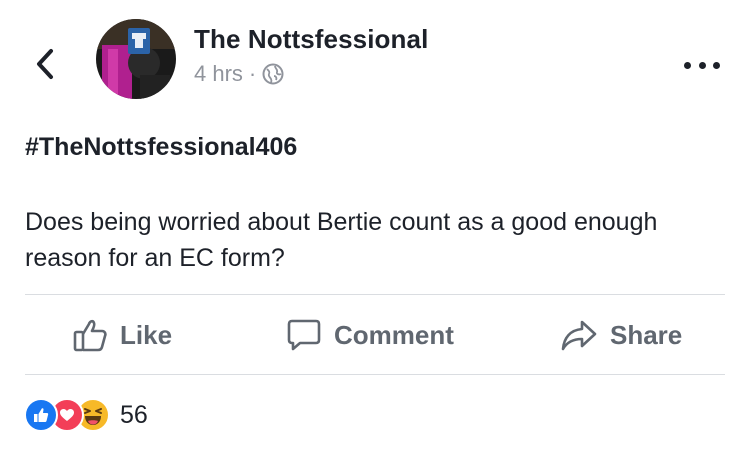  Describe the element at coordinates (218, 74) in the screenshot. I see `post-time: 4 hrs` at that location.